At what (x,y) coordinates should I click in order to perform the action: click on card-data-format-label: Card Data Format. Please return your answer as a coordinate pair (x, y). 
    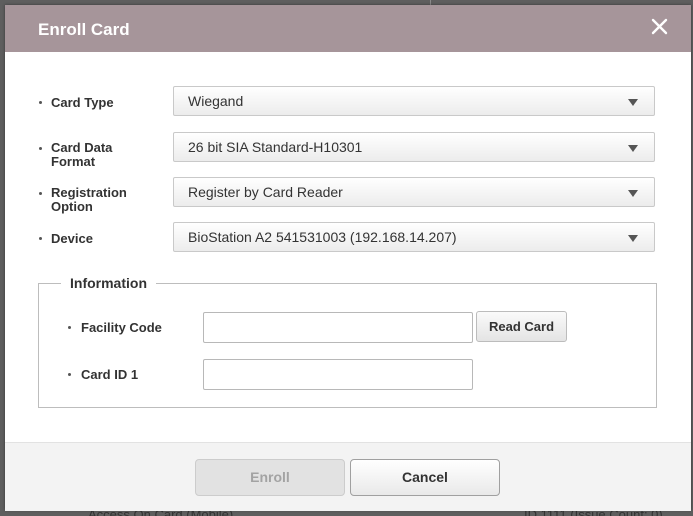
    Looking at the image, I should click on (81, 155).